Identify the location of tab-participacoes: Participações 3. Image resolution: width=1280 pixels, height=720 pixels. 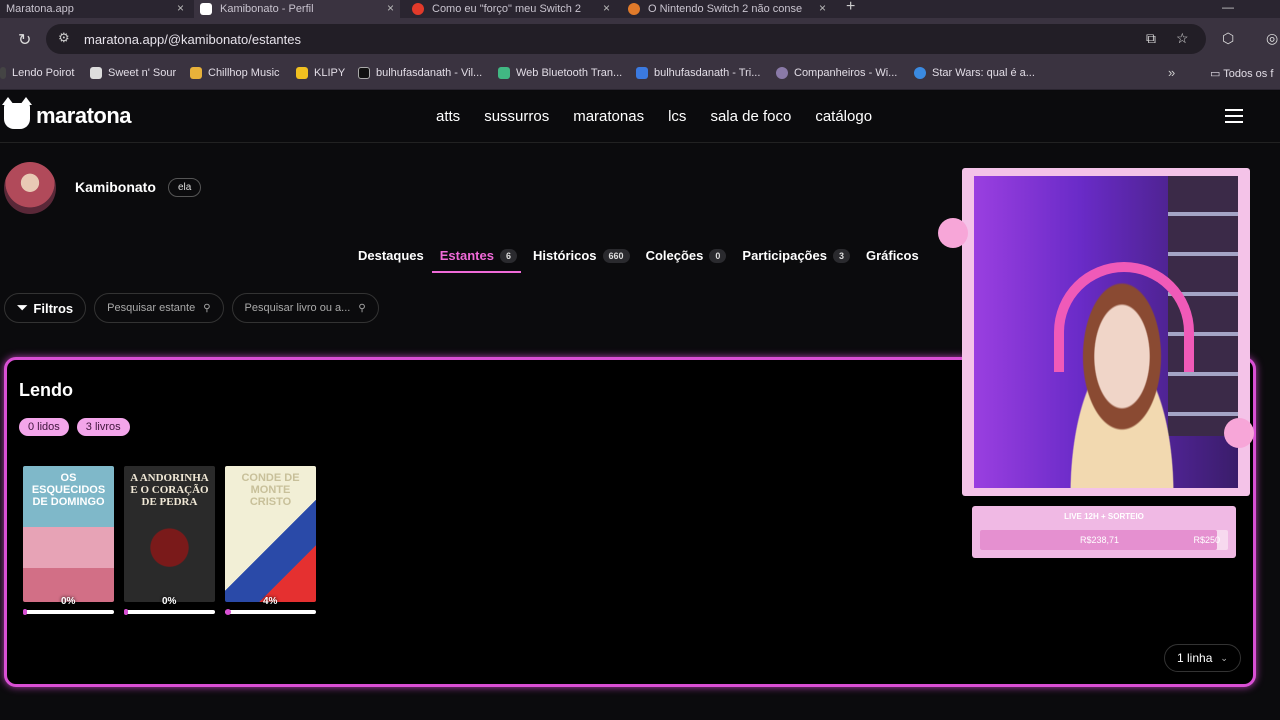
(796, 255).